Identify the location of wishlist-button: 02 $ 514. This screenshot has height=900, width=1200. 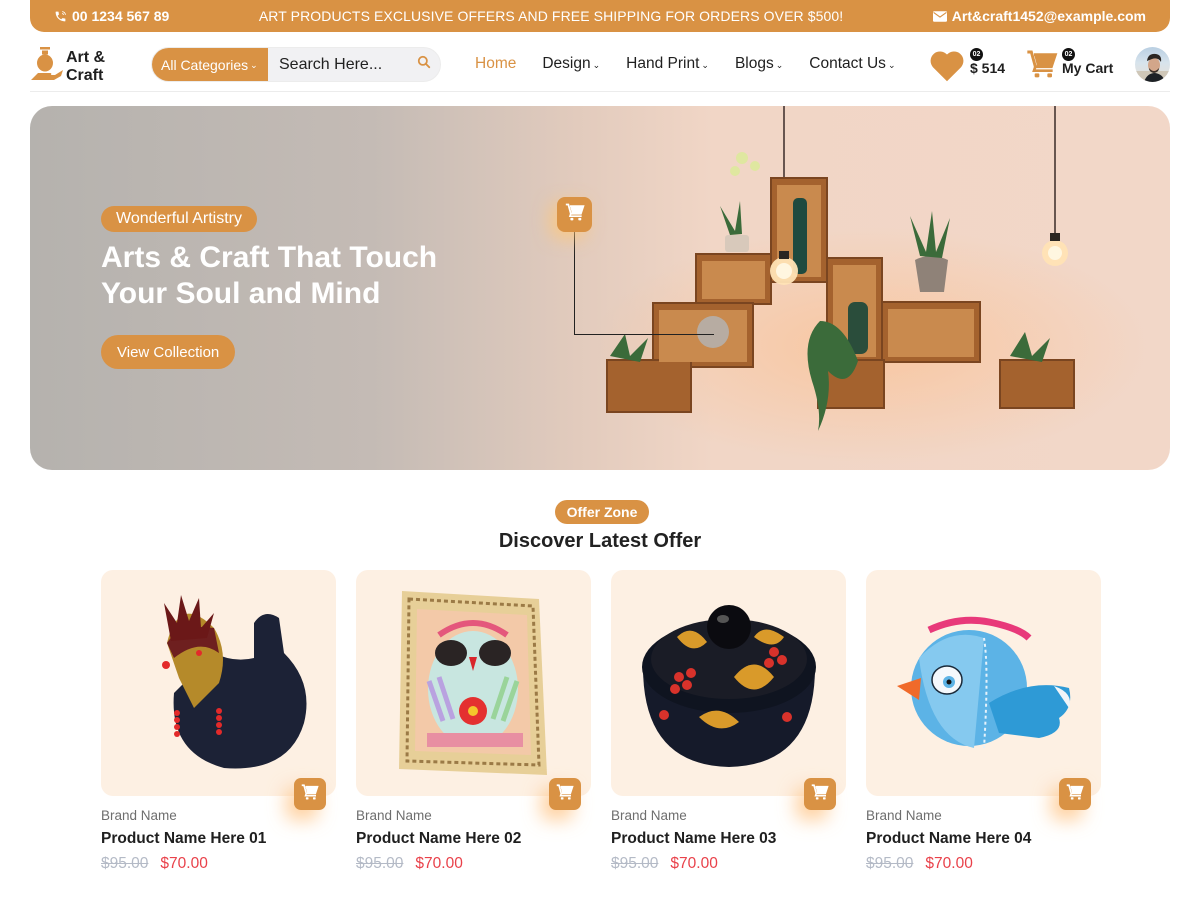
(966, 67).